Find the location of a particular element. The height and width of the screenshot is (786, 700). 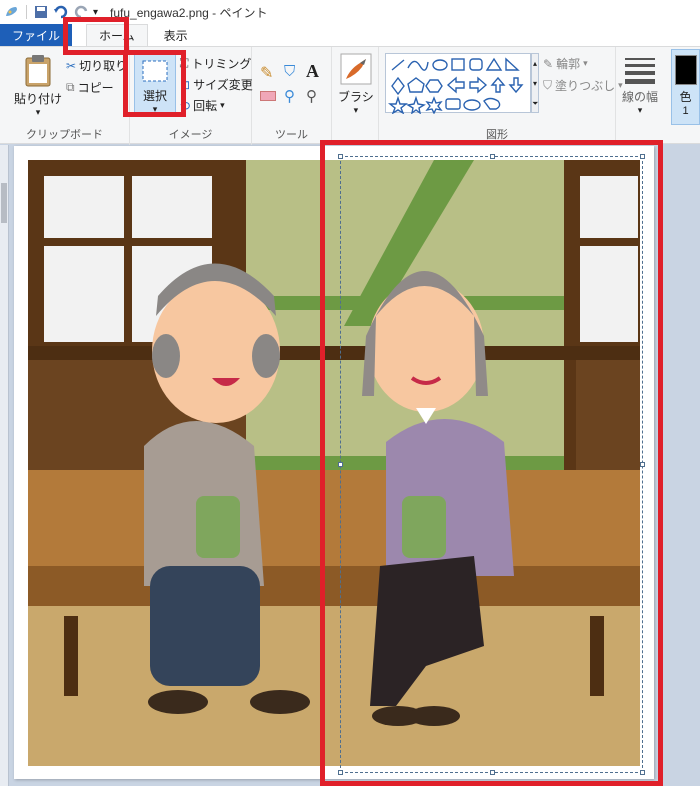

selection-handle-l is located at coordinates (340, 464).